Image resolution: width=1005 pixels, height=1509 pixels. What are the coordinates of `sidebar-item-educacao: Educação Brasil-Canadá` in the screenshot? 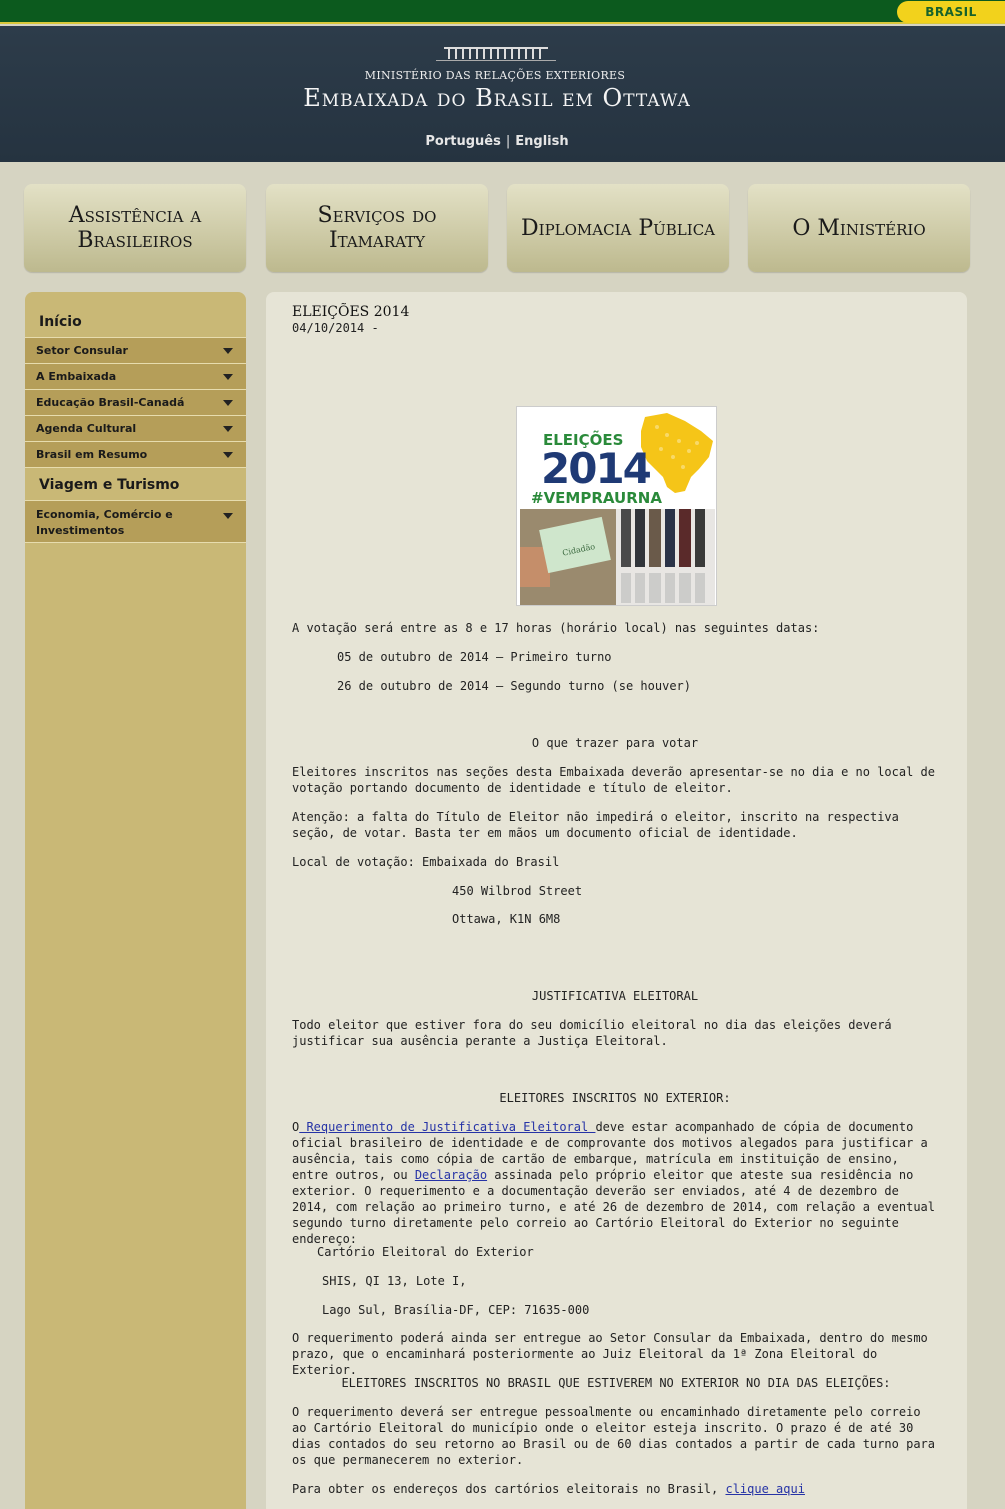 It's located at (135, 403).